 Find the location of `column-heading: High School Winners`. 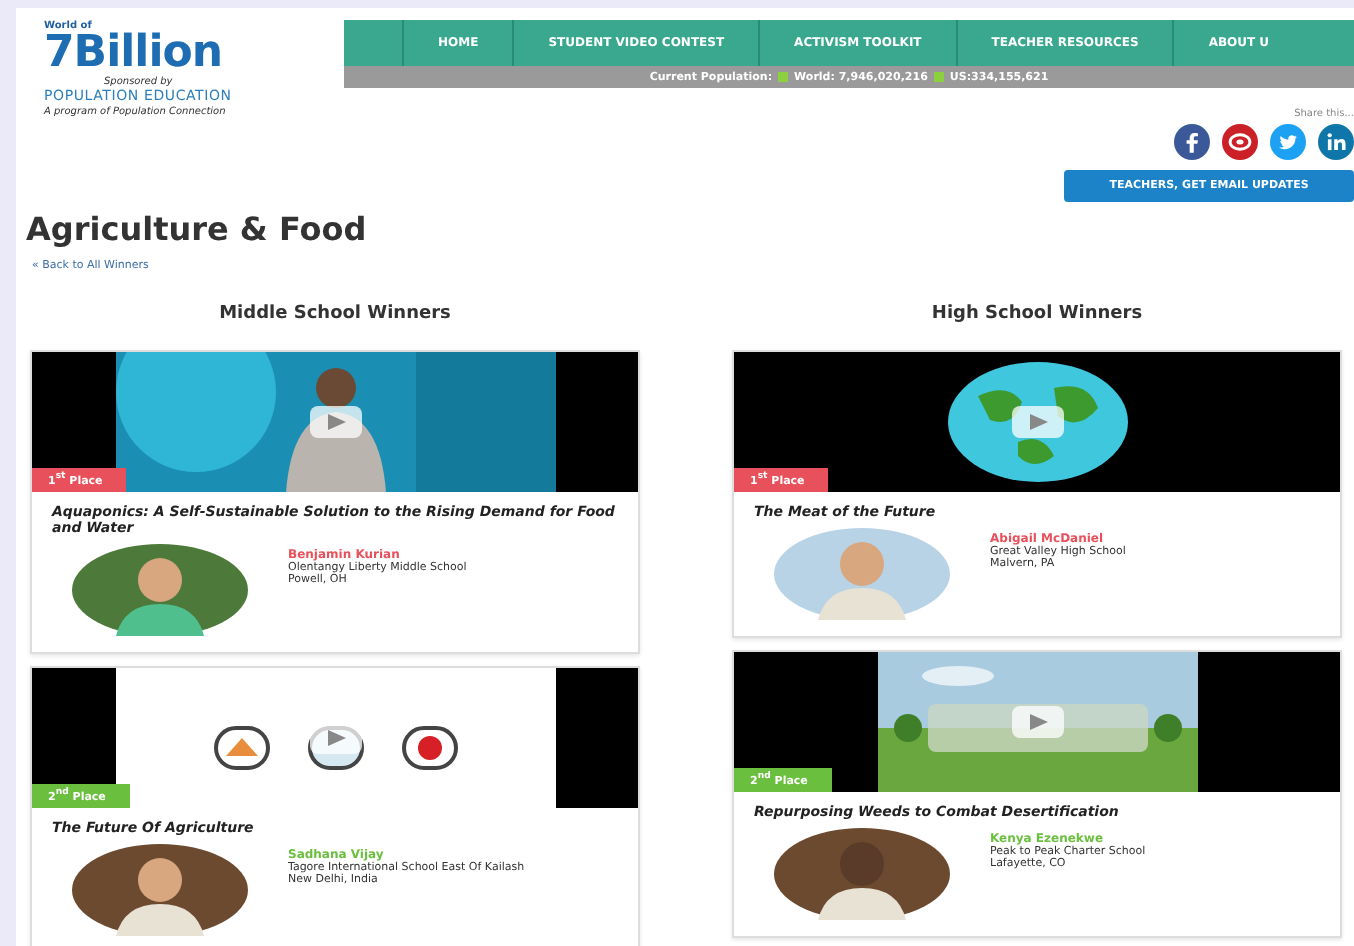

column-heading: High School Winners is located at coordinates (1037, 314).